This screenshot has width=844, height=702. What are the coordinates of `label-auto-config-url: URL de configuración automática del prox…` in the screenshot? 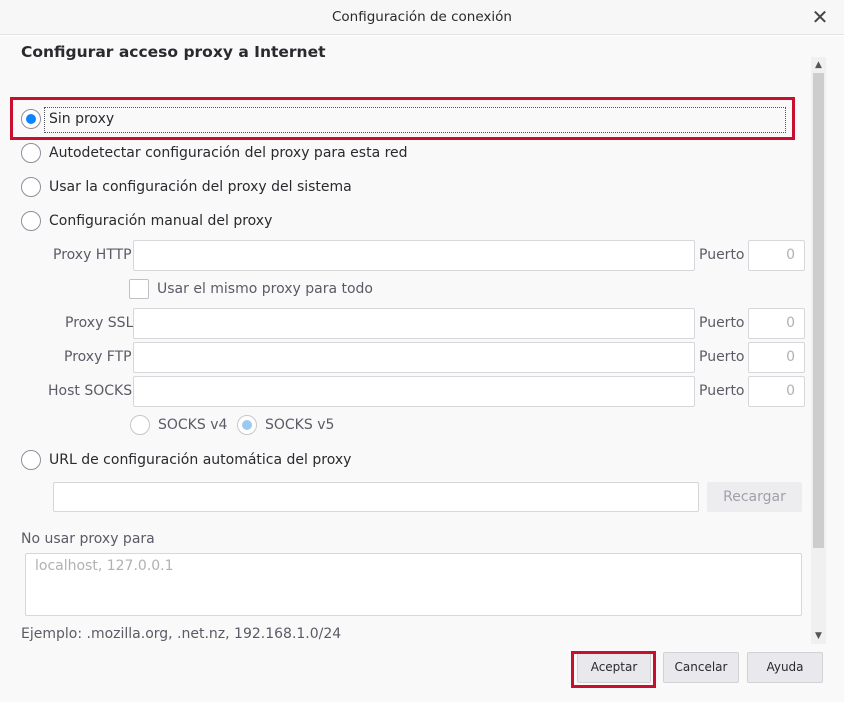 It's located at (200, 460).